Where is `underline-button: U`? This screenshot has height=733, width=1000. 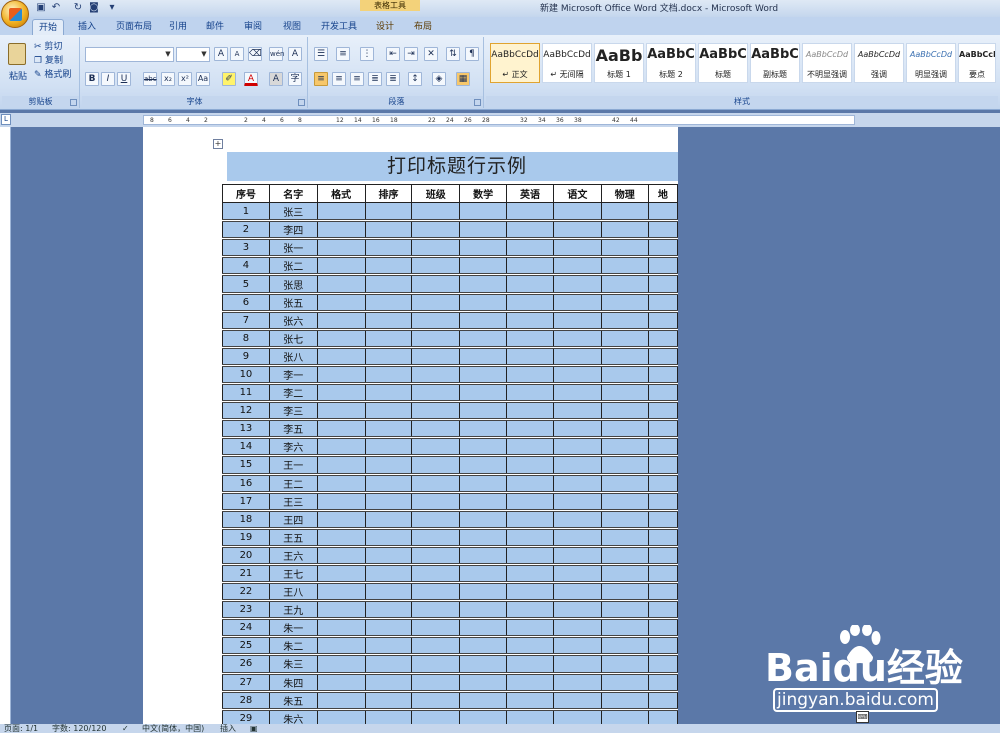
underline-button: U is located at coordinates (124, 79).